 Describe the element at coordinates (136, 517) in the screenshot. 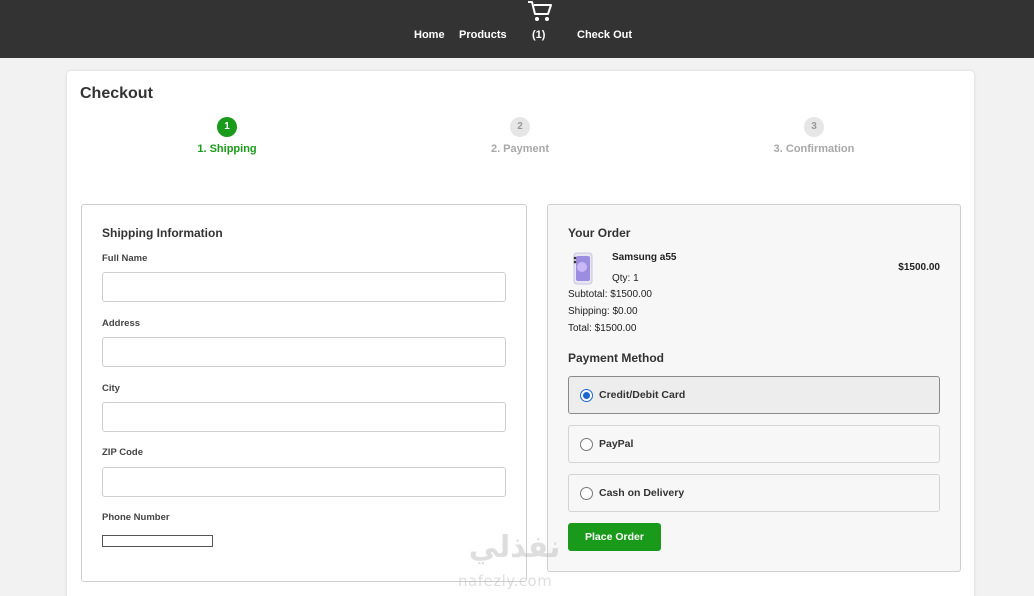

I see `phone-number-label: Phone Number` at that location.